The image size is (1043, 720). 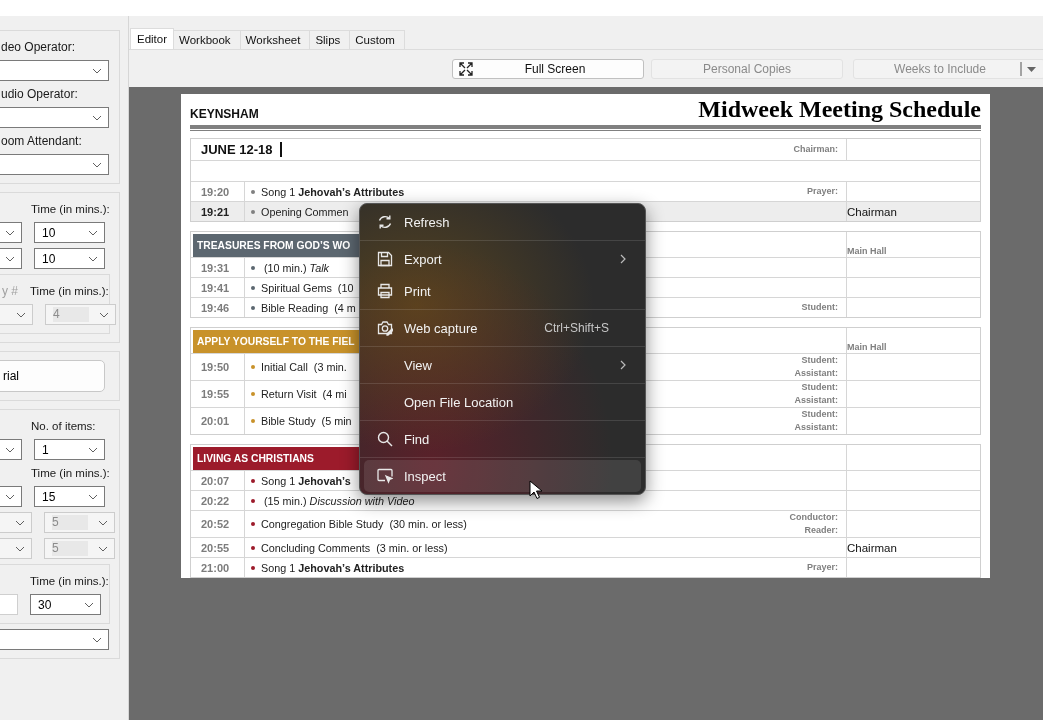 I want to click on menu-item: Open File Location, so click(x=502, y=402).